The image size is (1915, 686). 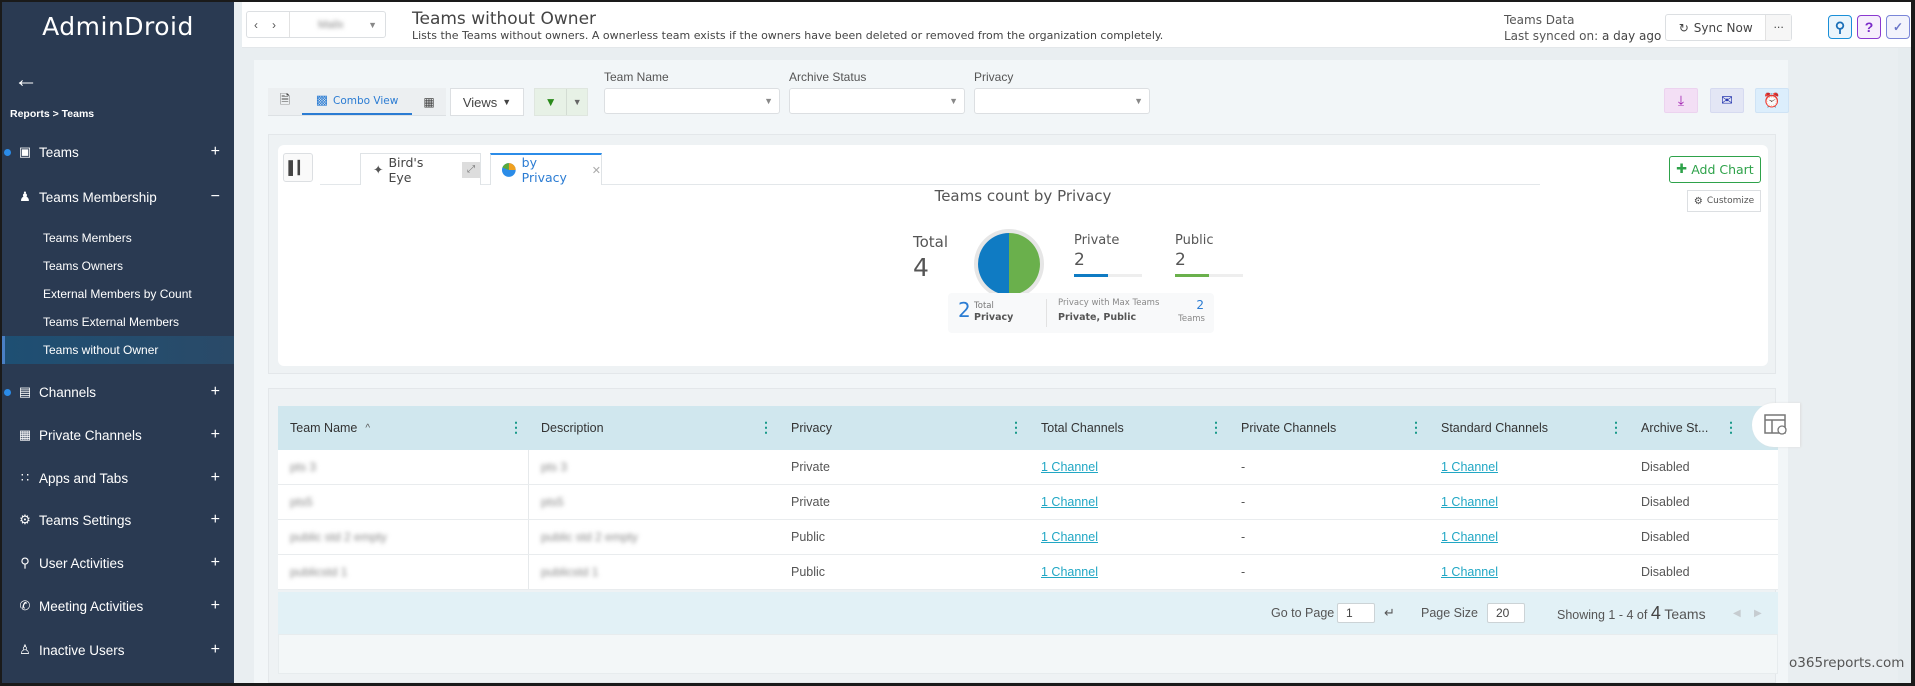 What do you see at coordinates (1737, 613) in the screenshot?
I see `prev-page-icon: ◀` at bounding box center [1737, 613].